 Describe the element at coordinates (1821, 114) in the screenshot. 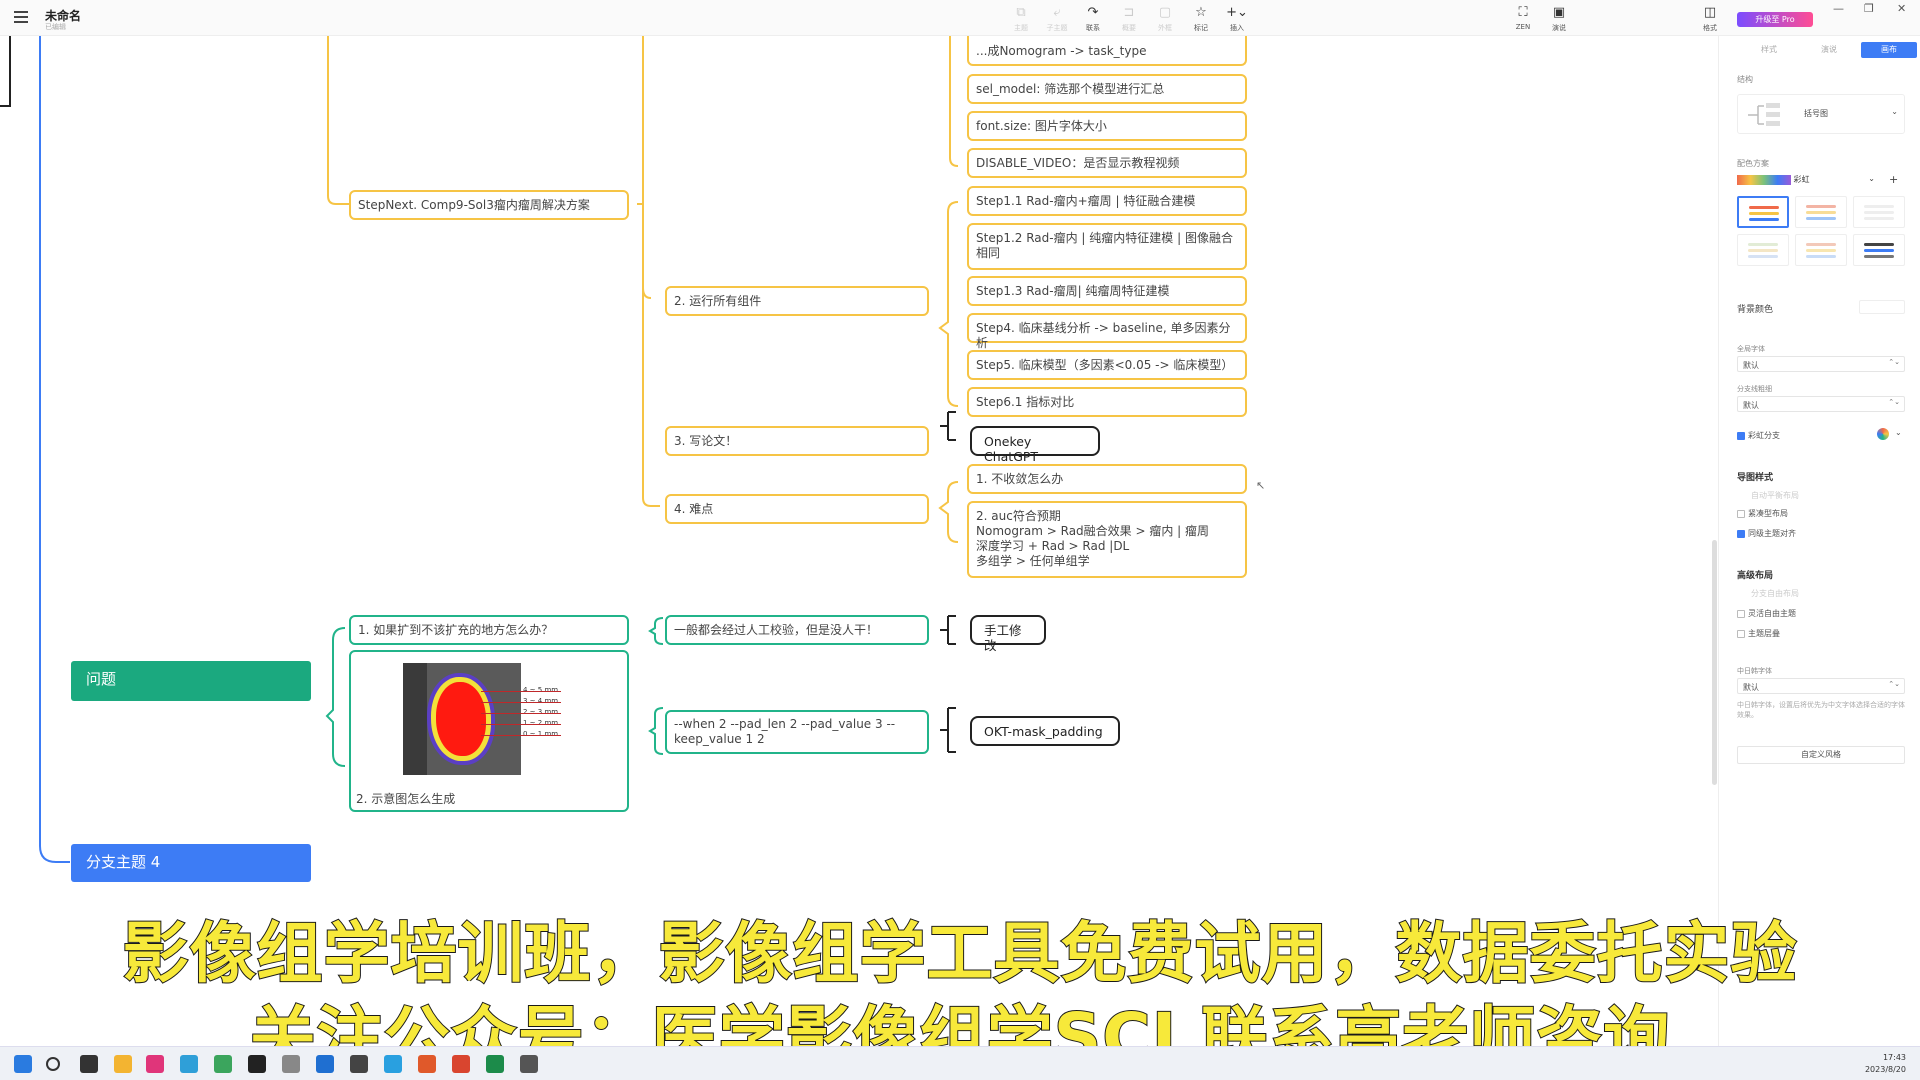

I see `structure-select: 括号图 ⌄` at that location.